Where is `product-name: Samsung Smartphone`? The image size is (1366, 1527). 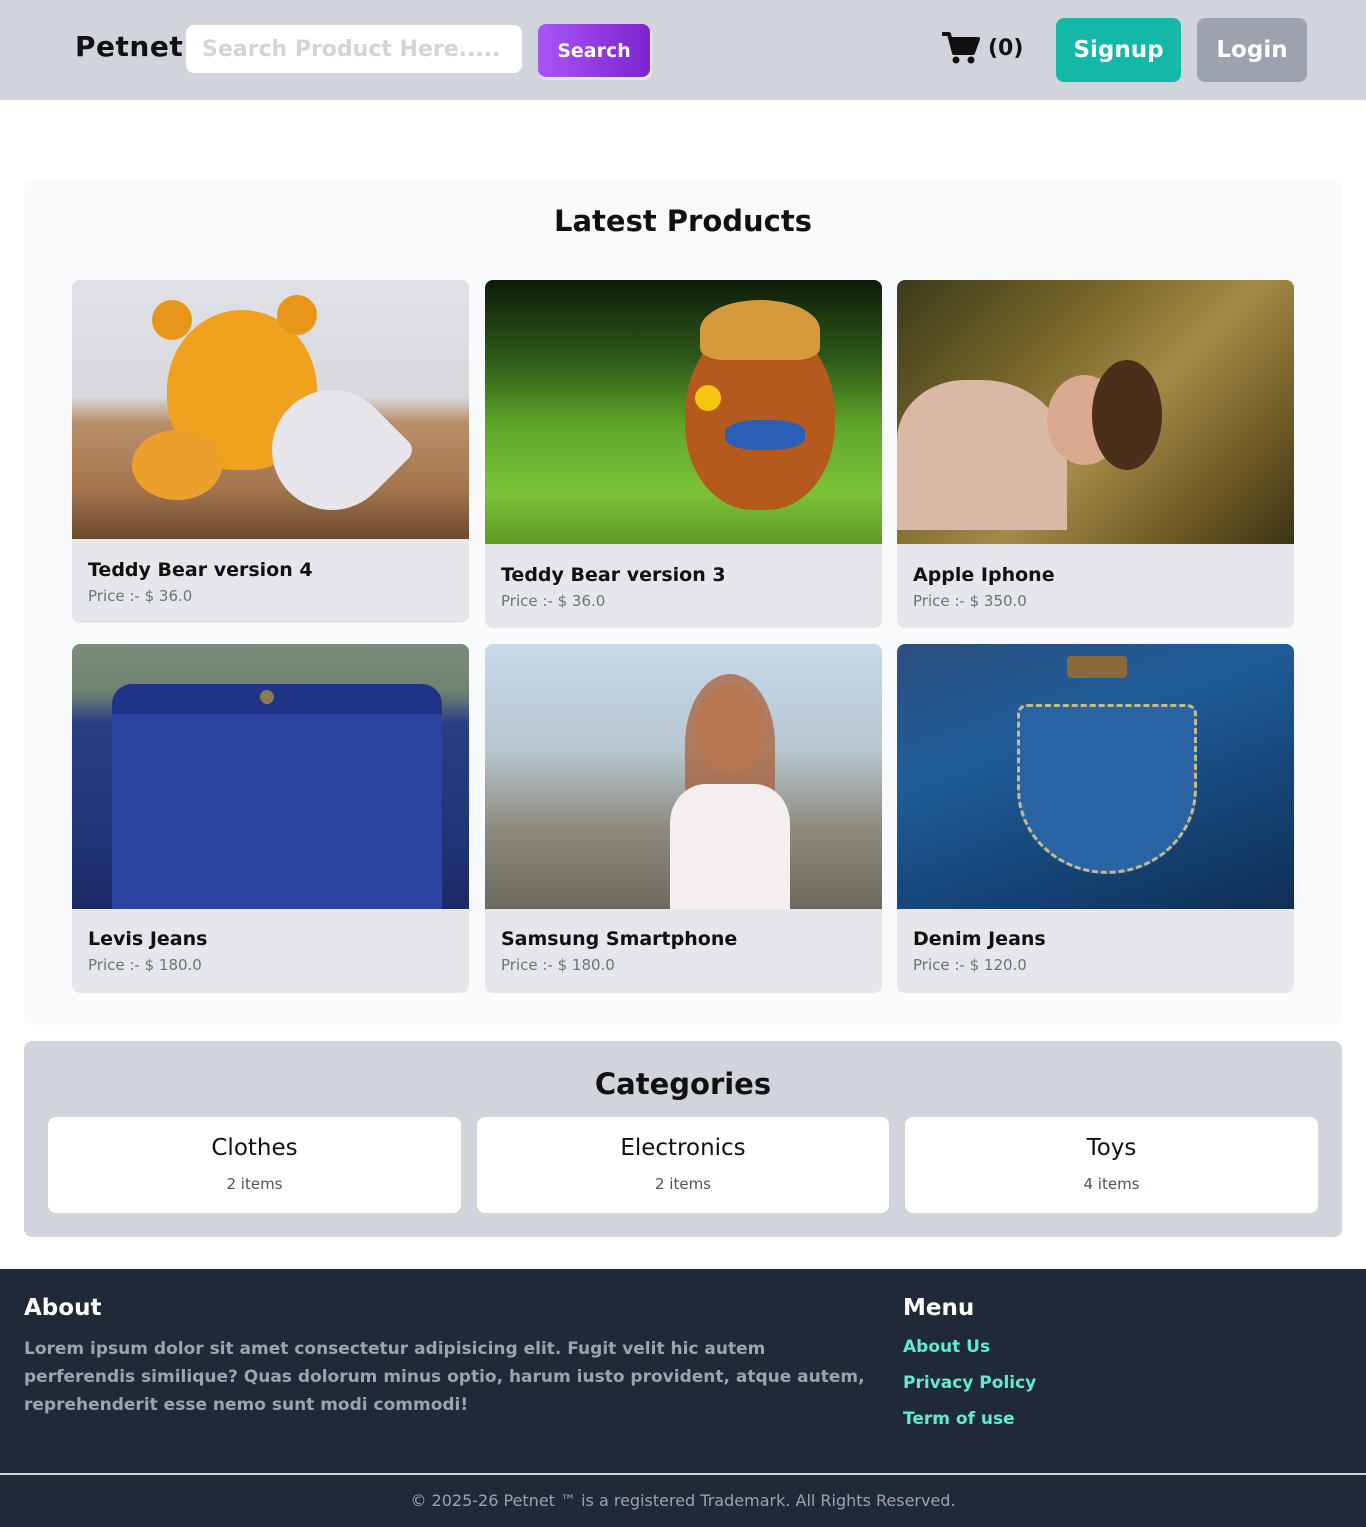 product-name: Samsung Smartphone is located at coordinates (619, 939).